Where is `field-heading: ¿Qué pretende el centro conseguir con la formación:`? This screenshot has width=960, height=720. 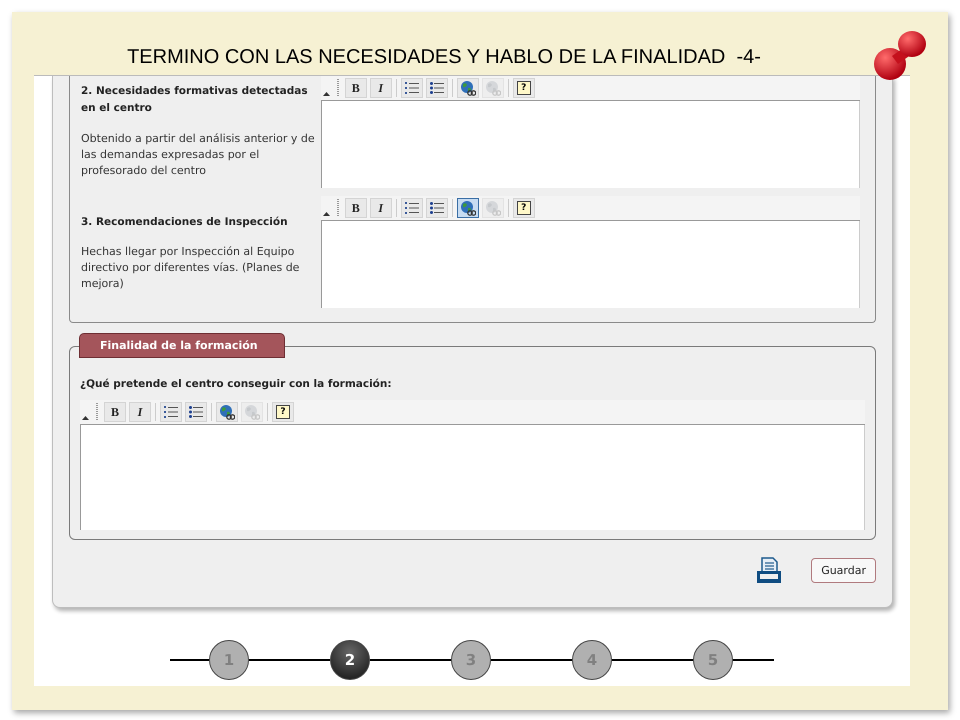 field-heading: ¿Qué pretende el centro conseguir con la formación: is located at coordinates (236, 384).